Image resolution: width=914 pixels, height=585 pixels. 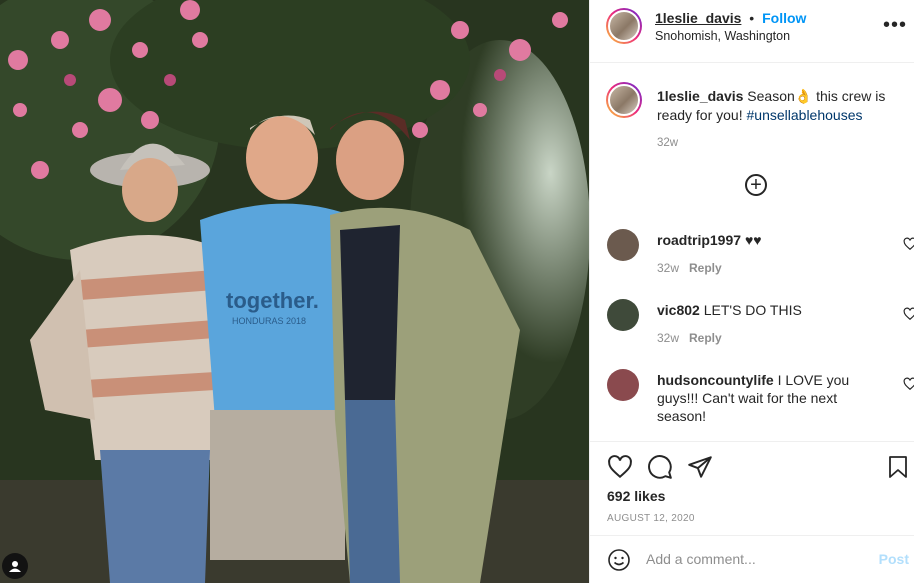 I want to click on shirt-text: together., so click(x=272, y=300).